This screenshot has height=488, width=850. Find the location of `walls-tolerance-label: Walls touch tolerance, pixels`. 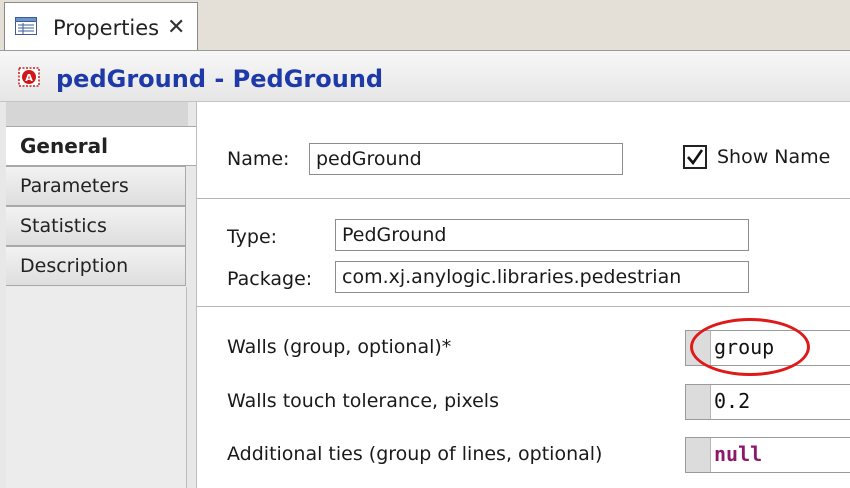

walls-tolerance-label: Walls touch tolerance, pixels is located at coordinates (363, 401).